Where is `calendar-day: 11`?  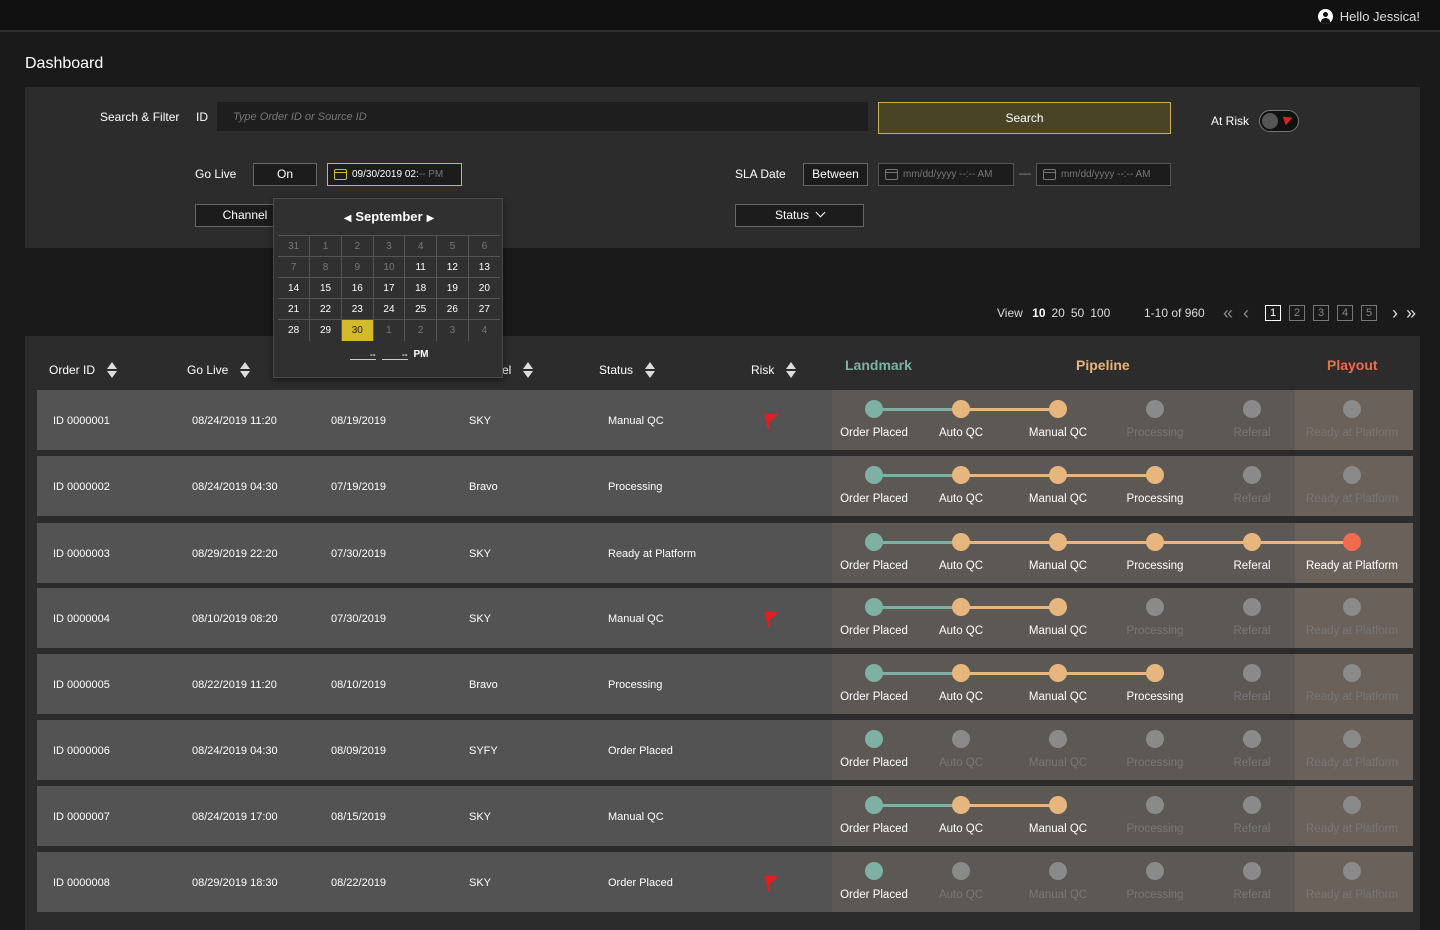
calendar-day: 11 is located at coordinates (420, 267).